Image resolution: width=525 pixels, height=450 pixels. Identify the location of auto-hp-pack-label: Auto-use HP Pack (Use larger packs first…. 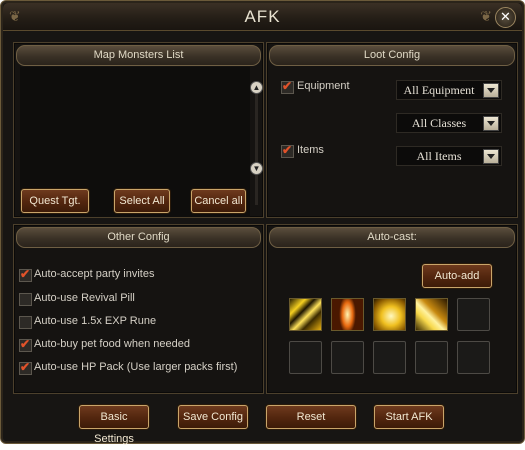
(136, 367).